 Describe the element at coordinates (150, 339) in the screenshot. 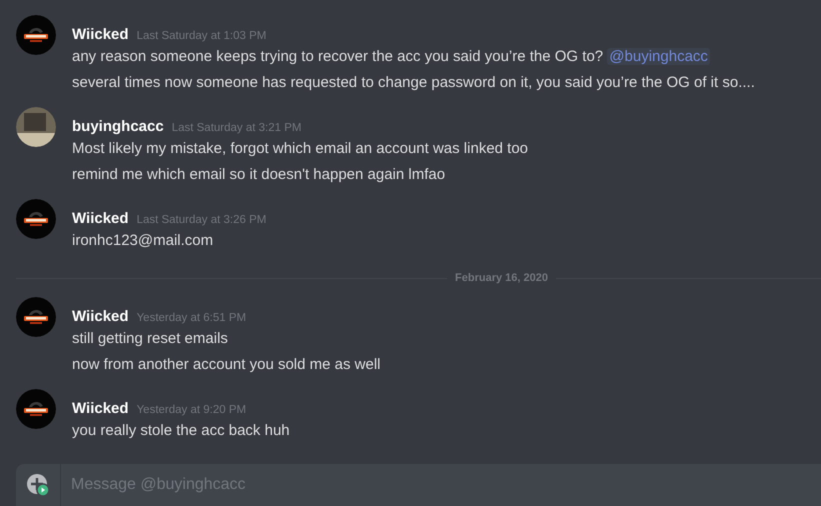

I see `message-text: still getting reset emails` at that location.